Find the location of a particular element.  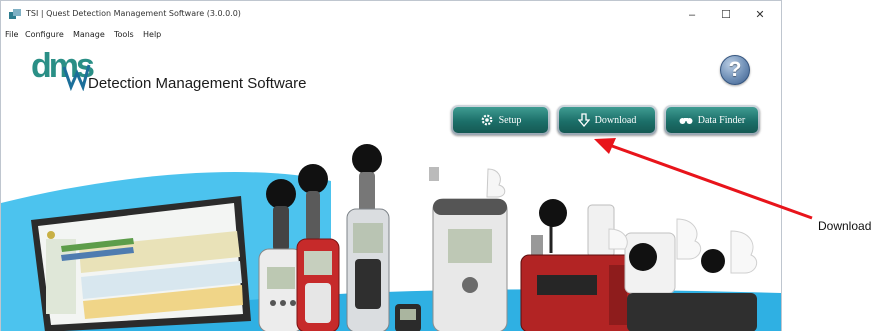

download-arrow-icon is located at coordinates (583, 120).